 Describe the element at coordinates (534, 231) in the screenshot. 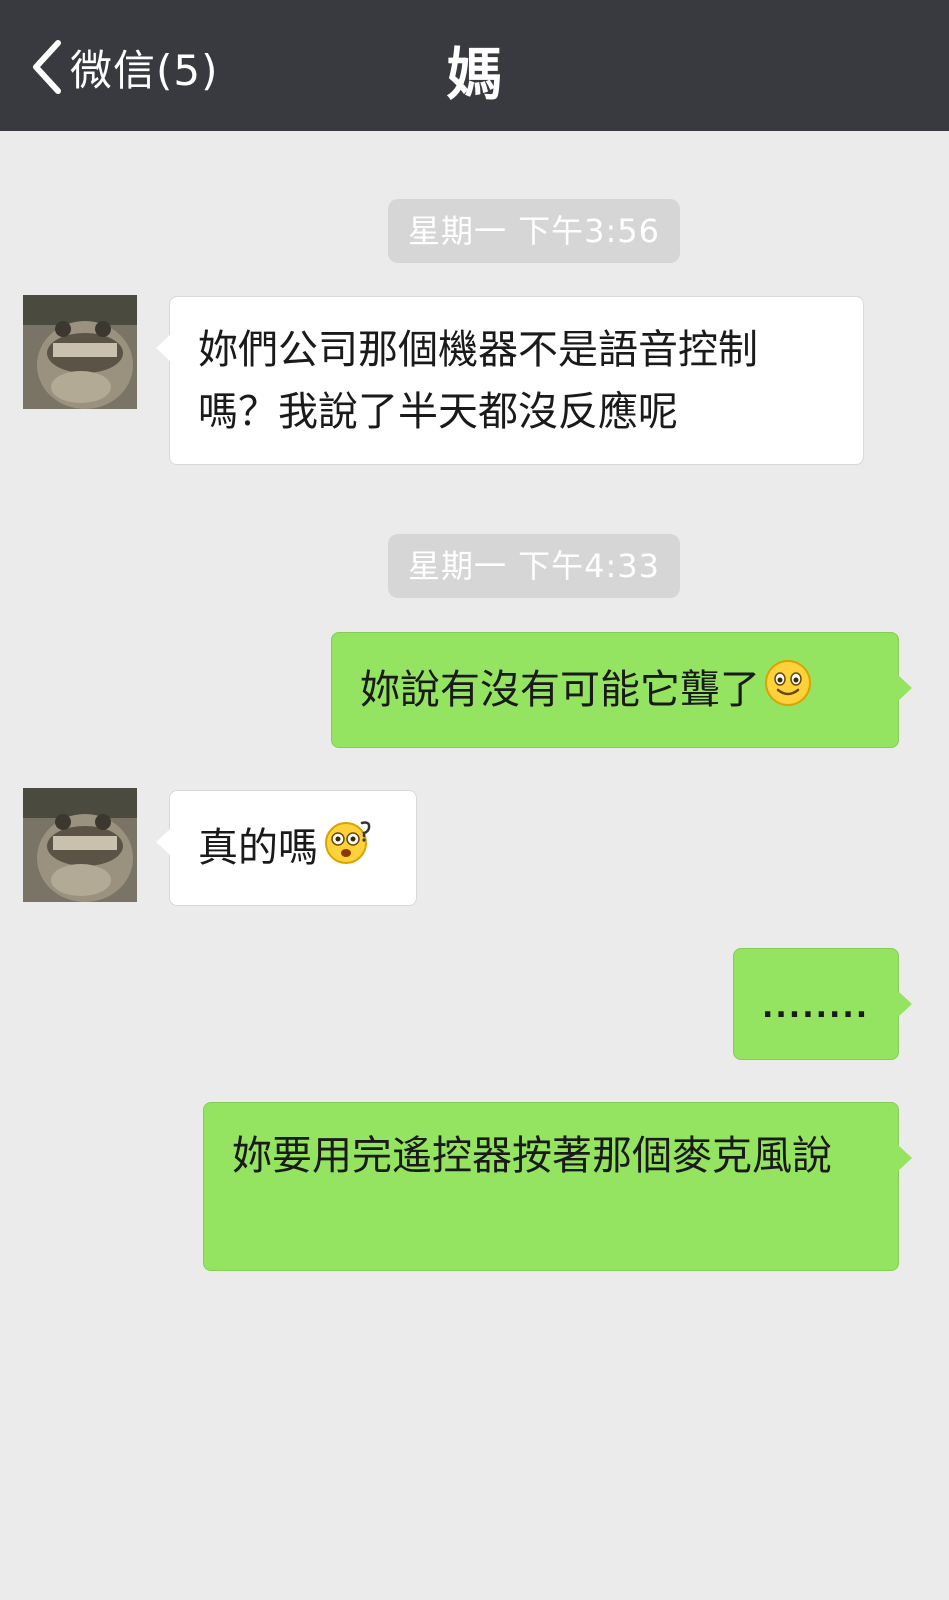

I see `timestamp: 星期一 下午3:56` at that location.